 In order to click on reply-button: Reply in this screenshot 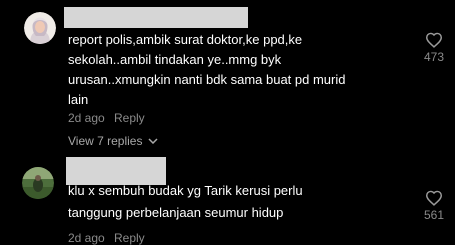, I will do `click(129, 118)`.